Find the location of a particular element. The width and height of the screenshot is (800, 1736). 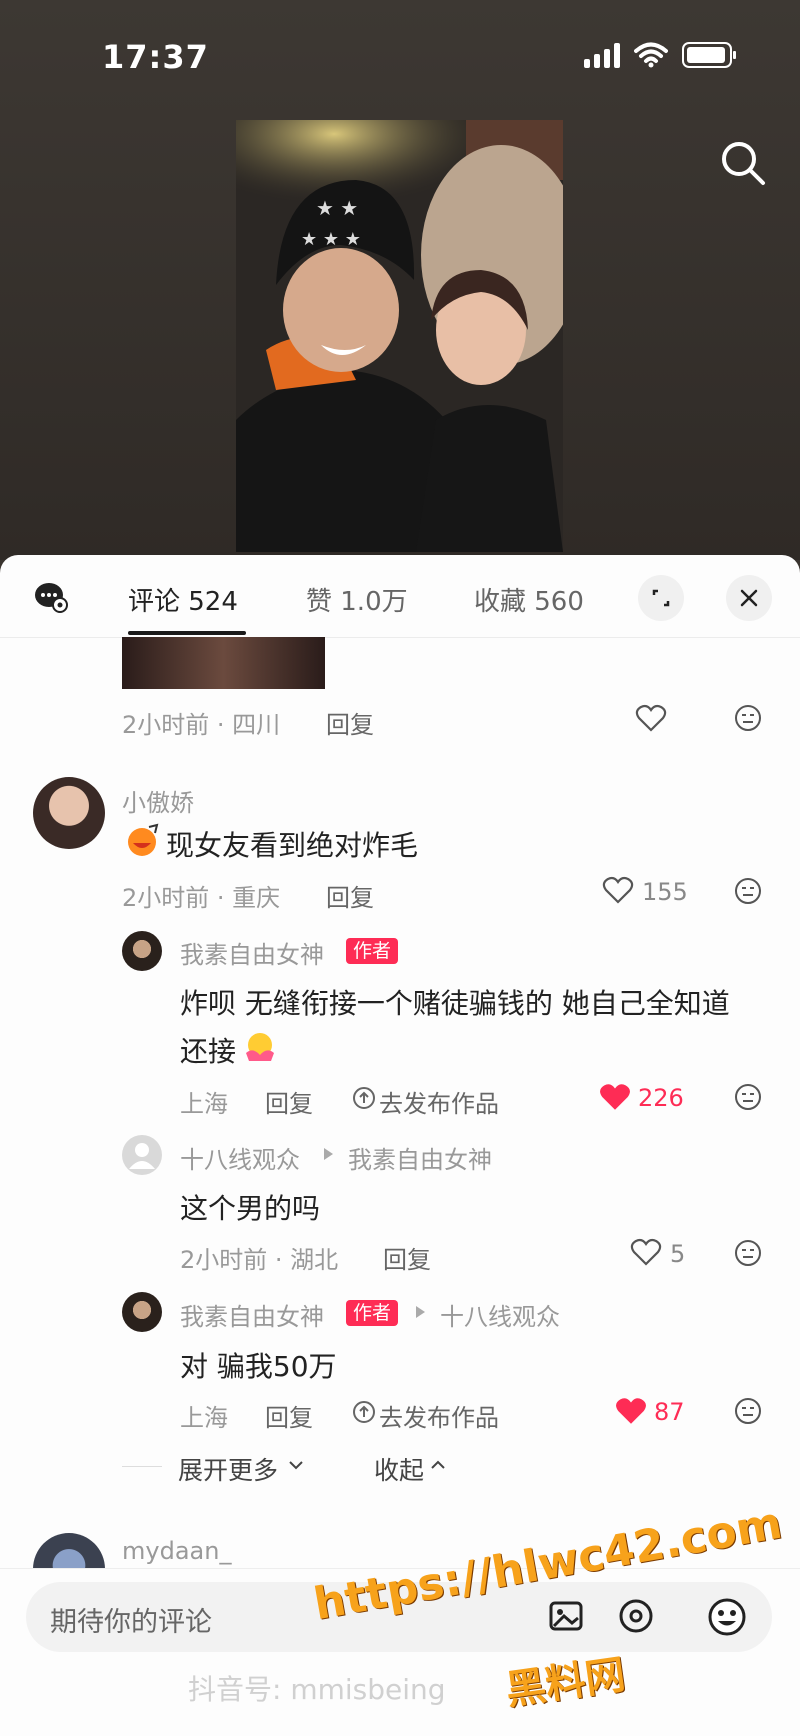

like-count: 155 is located at coordinates (665, 892).